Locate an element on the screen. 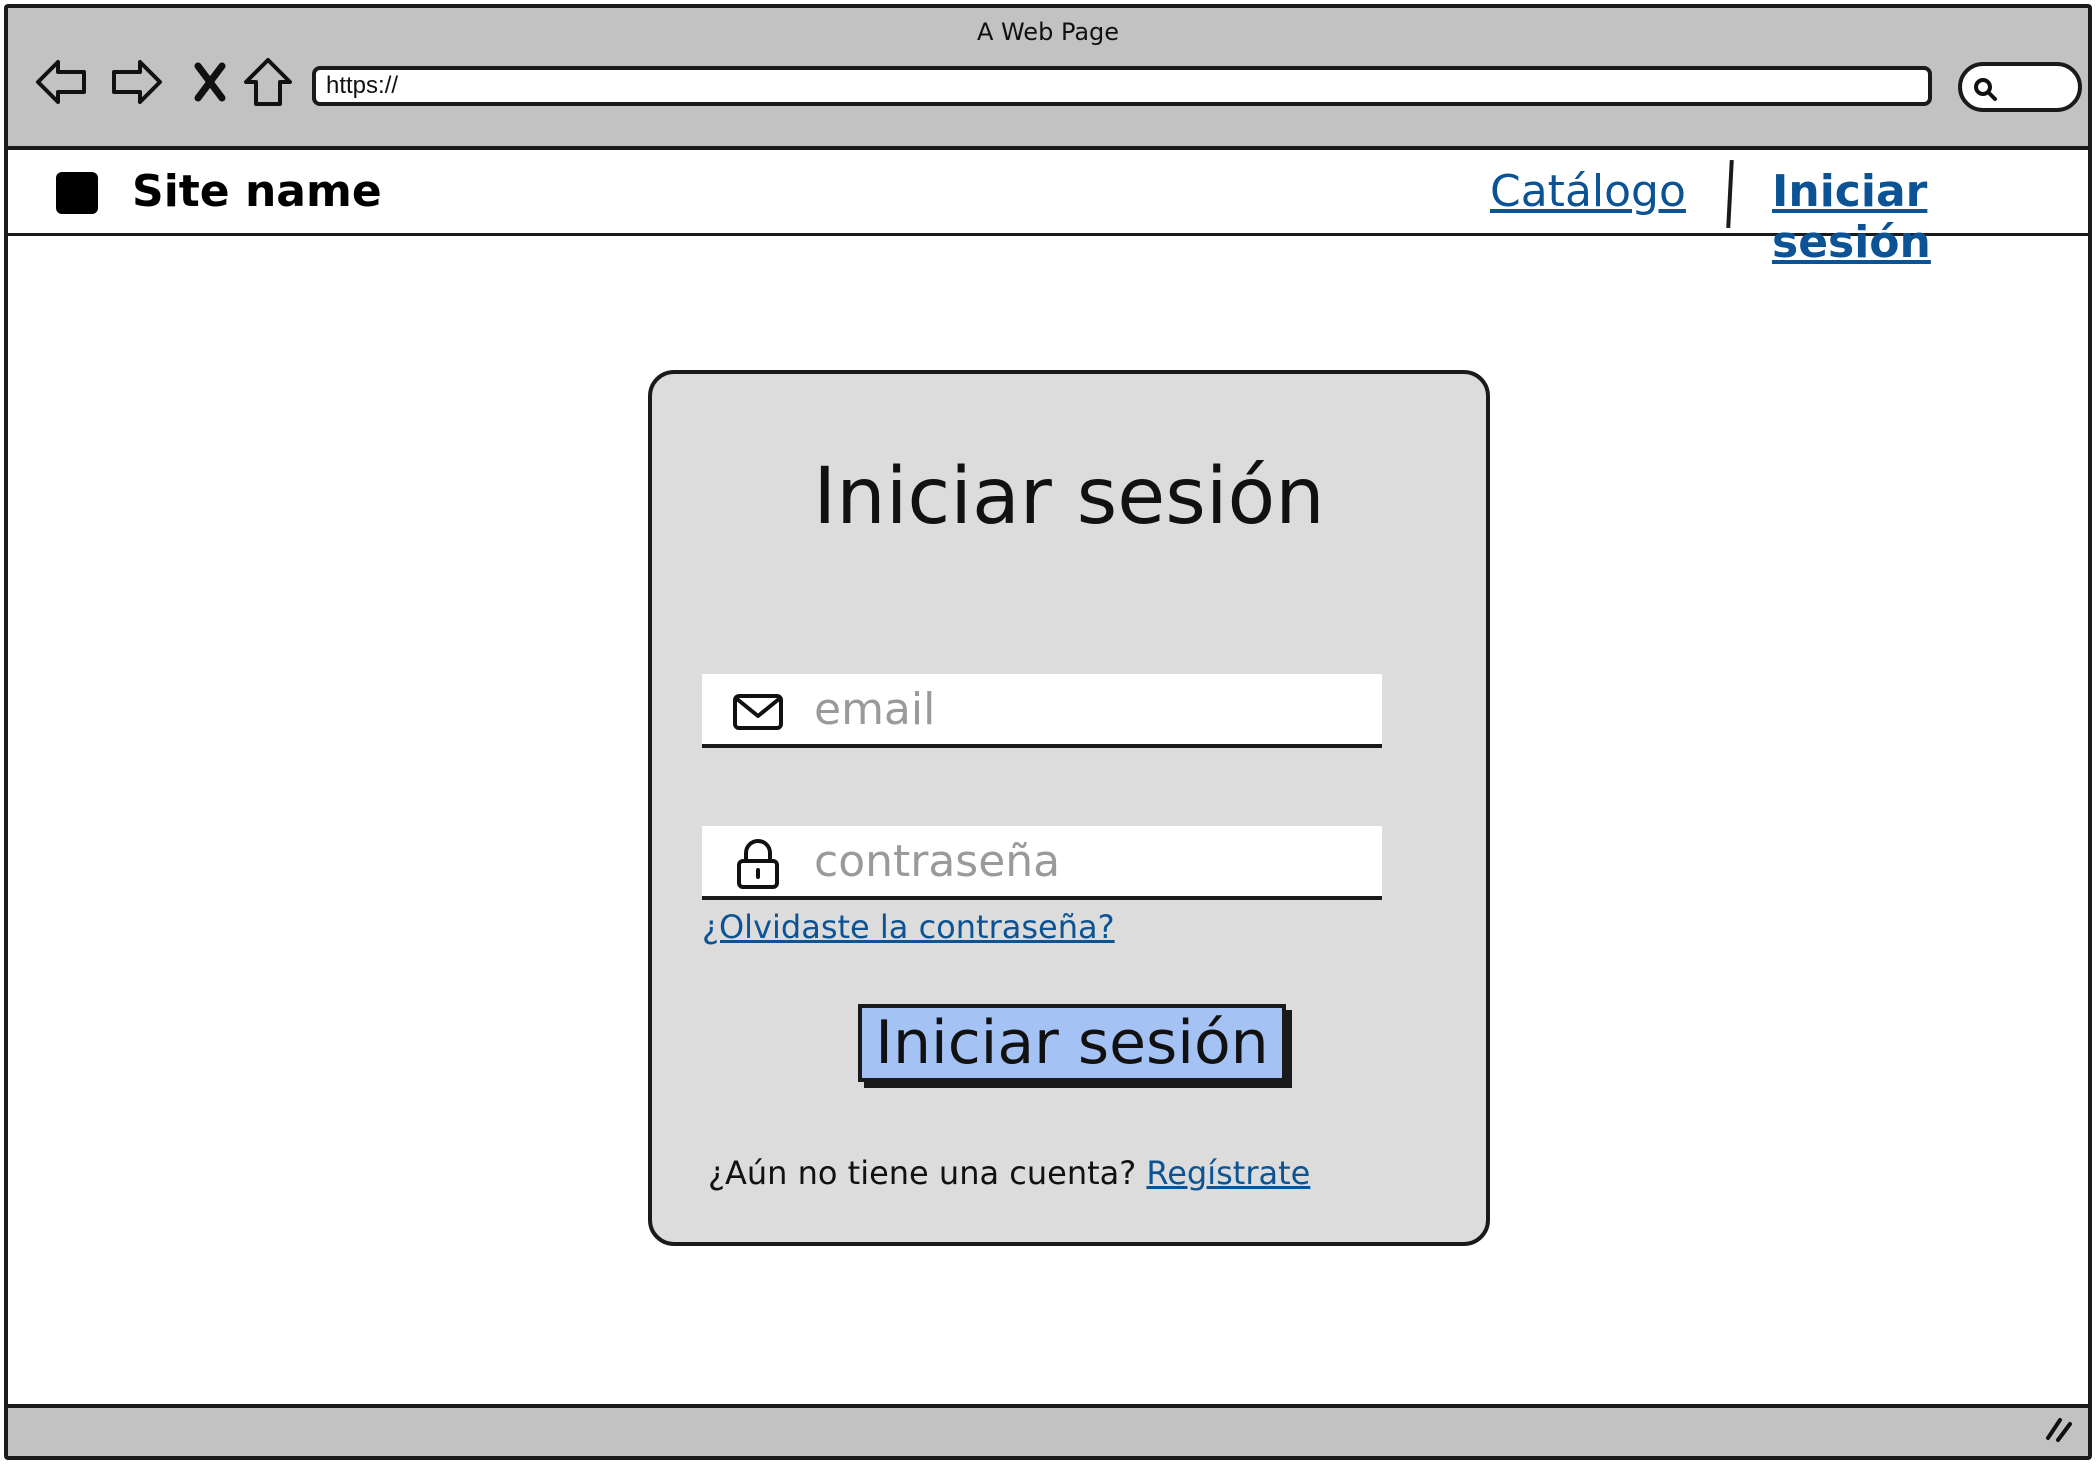 This screenshot has height=1468, width=2100. email-input is located at coordinates (1084, 709).